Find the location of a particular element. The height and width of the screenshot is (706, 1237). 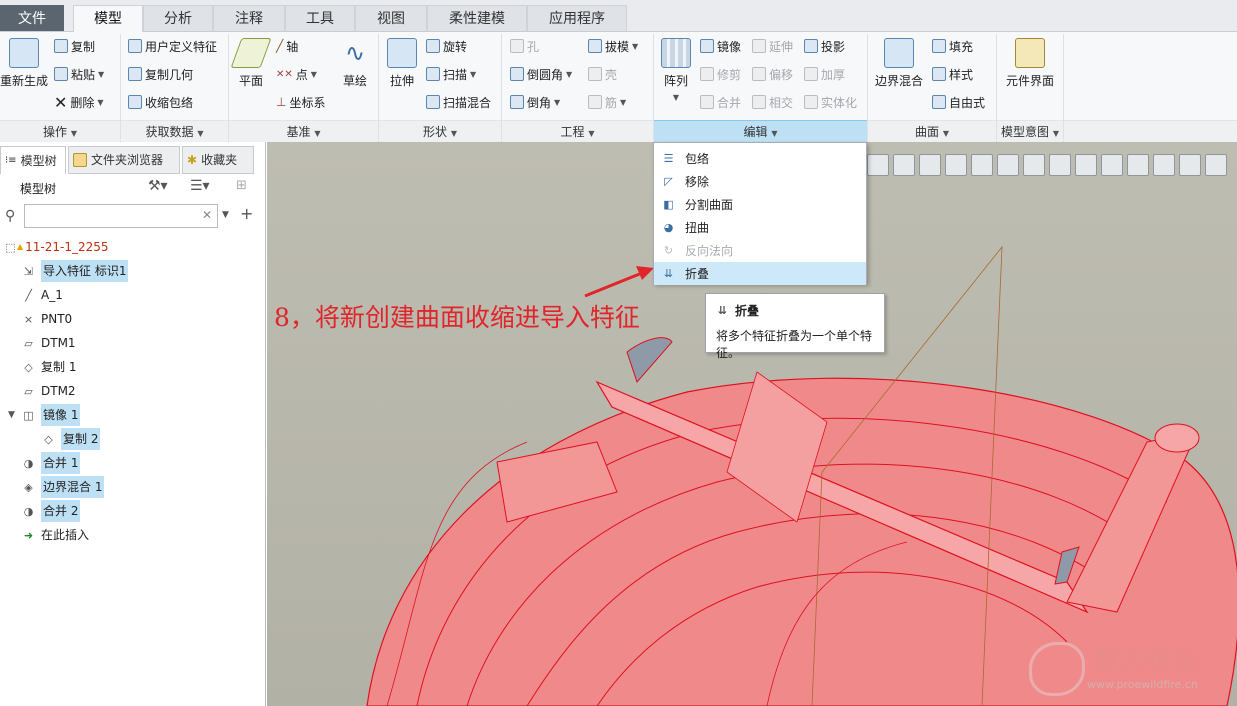

regenerate-button: 重新生成 is located at coordinates (24, 63).